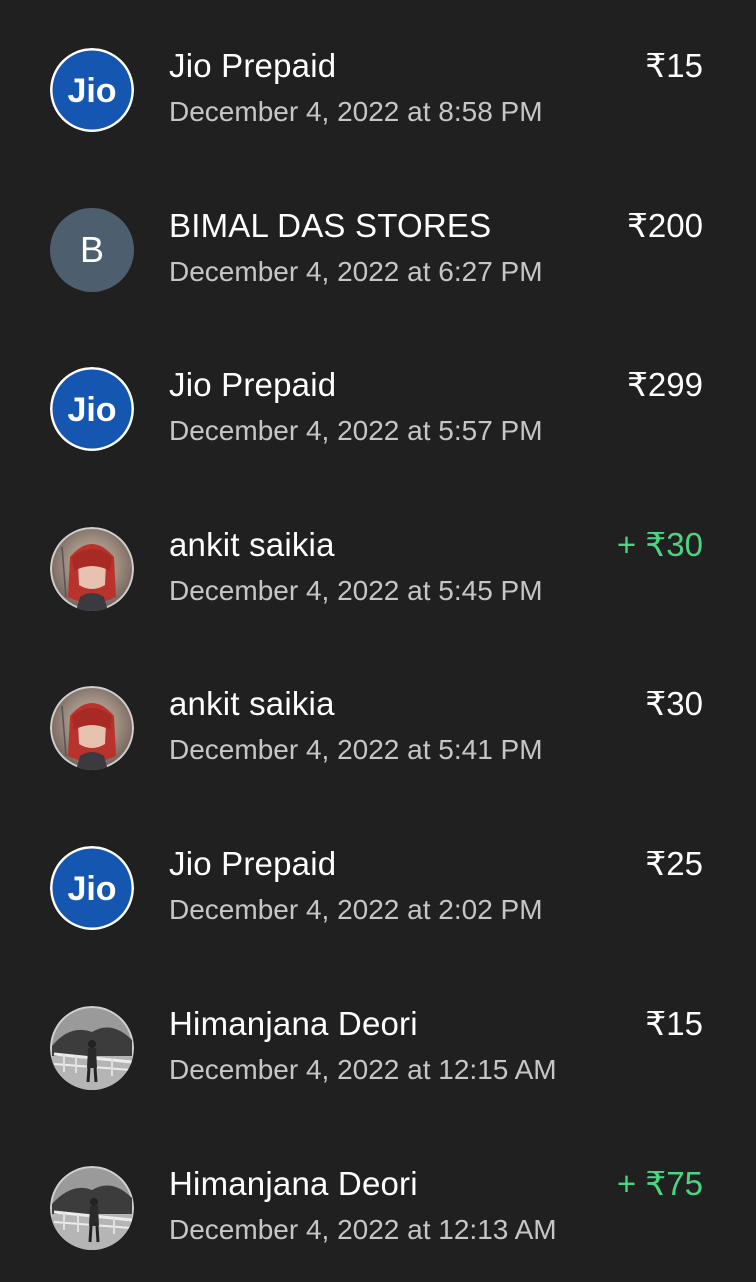 This screenshot has width=756, height=1282. Describe the element at coordinates (674, 703) in the screenshot. I see `transaction-amount: ₹30` at that location.